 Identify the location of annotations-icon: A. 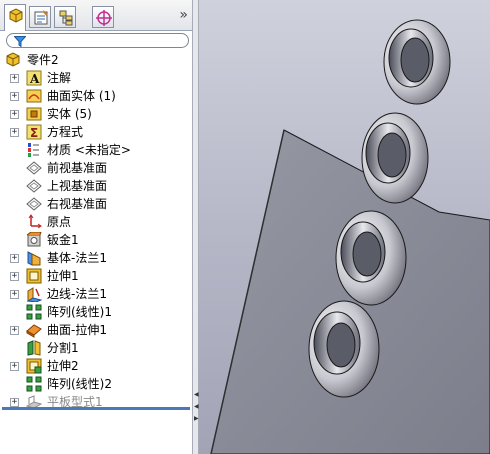
(34, 78).